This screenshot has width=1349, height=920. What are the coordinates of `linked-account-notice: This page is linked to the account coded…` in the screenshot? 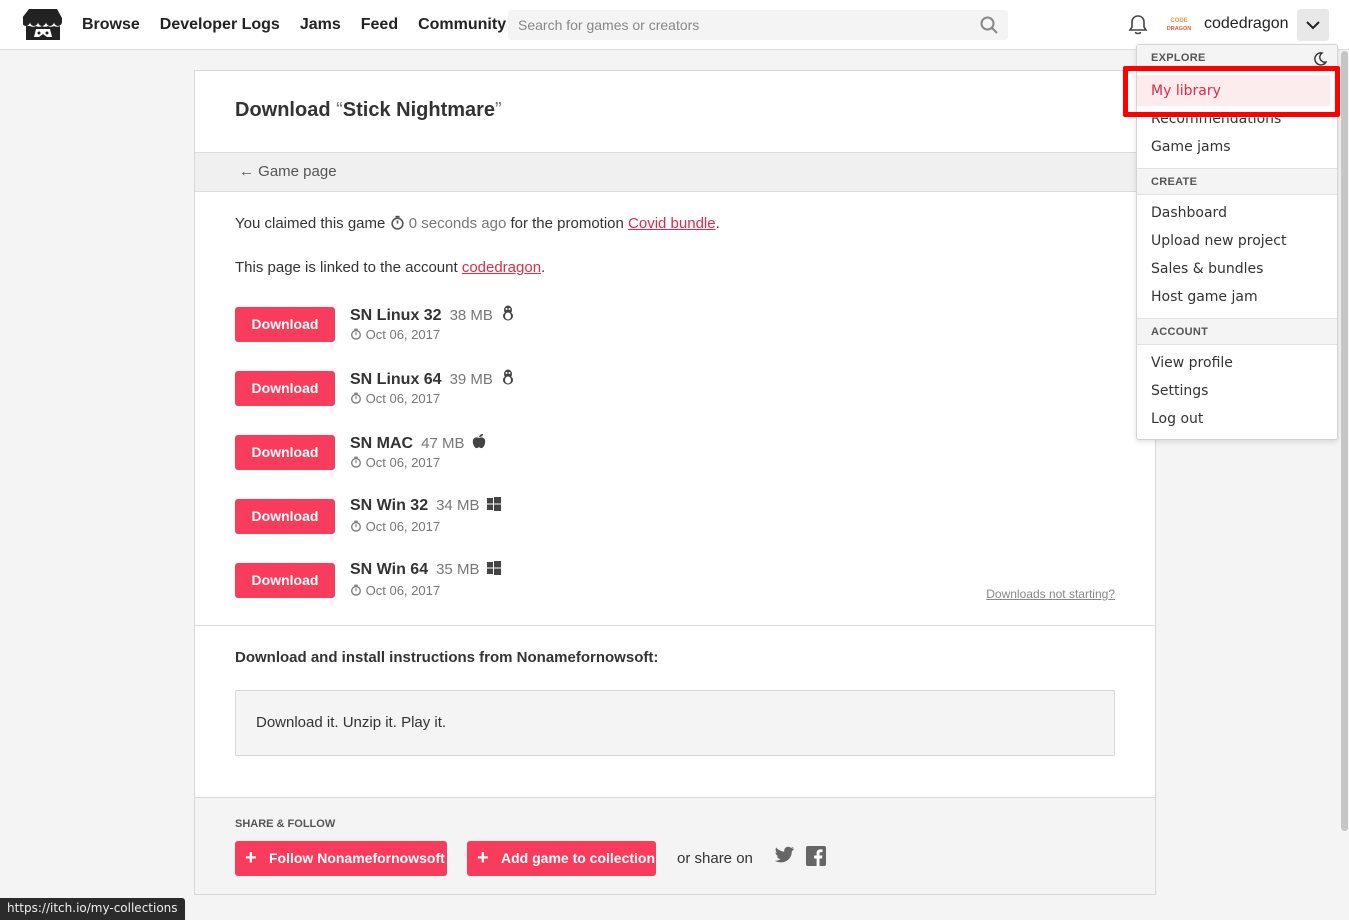 It's located at (390, 267).